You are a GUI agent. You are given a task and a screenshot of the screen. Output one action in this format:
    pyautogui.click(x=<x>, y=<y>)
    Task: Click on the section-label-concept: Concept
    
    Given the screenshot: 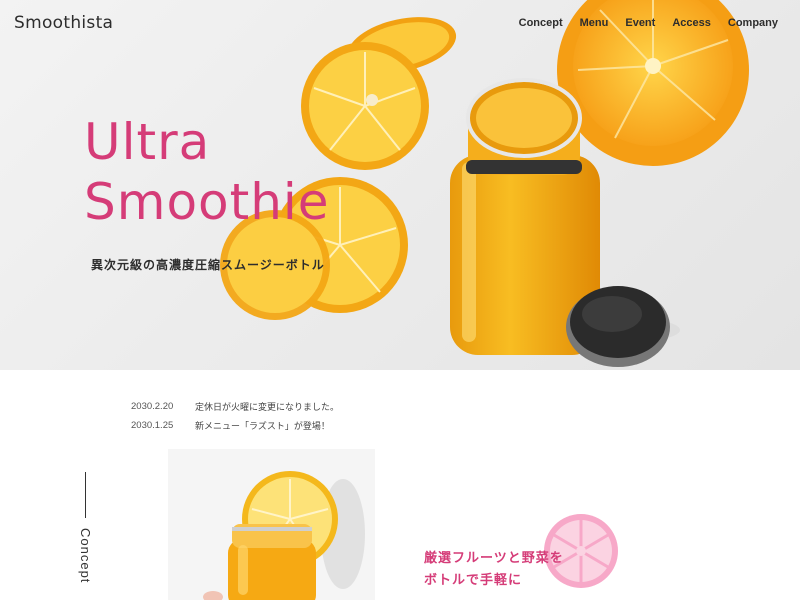 What is the action you would take?
    pyautogui.click(x=85, y=556)
    